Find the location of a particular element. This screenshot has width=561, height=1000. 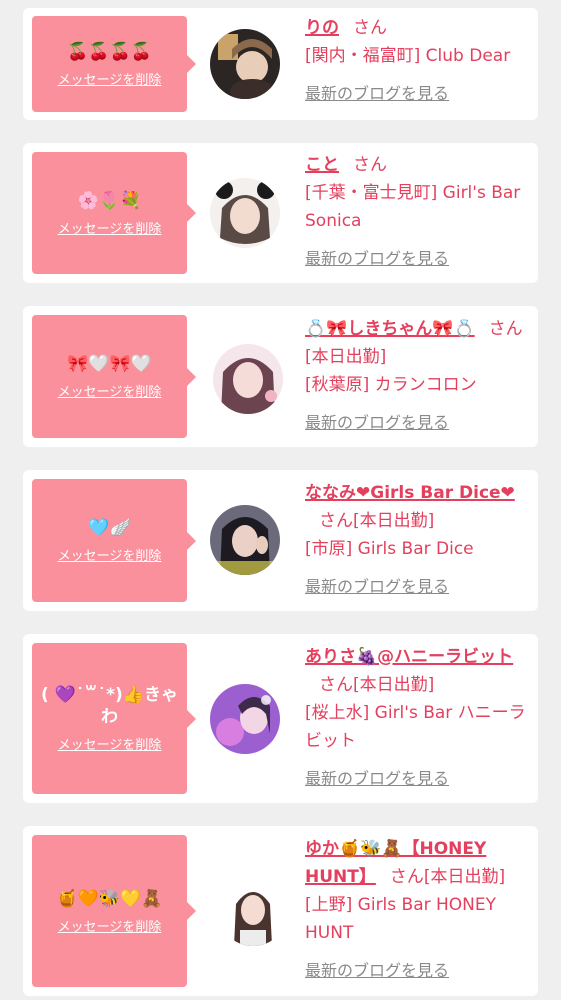

message-text: 🎀🤍🎀🤍 is located at coordinates (109, 364).